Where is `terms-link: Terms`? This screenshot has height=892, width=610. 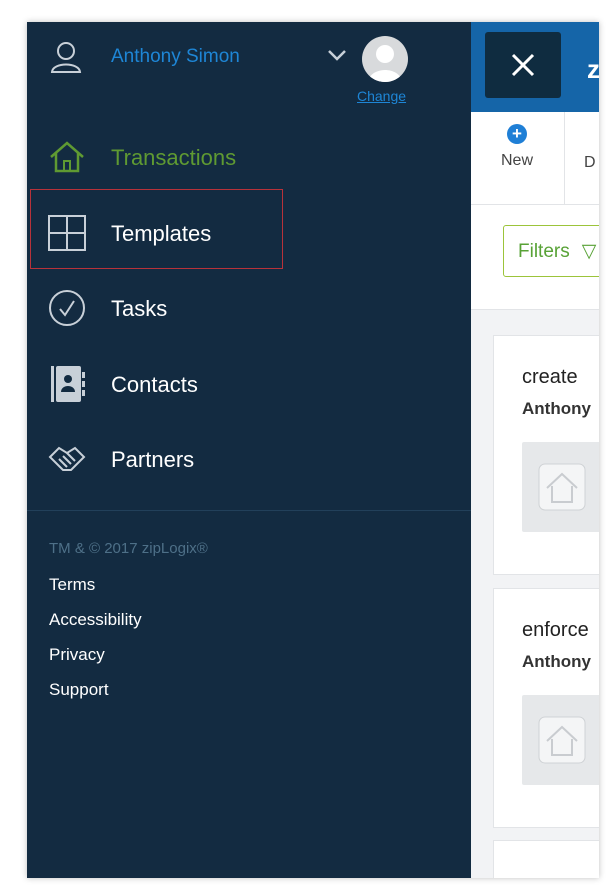 terms-link: Terms is located at coordinates (72, 585).